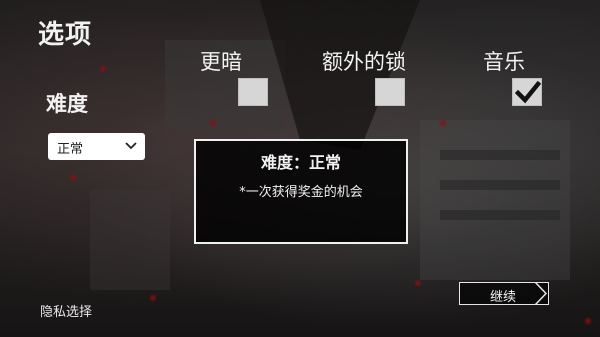 This screenshot has height=337, width=600. What do you see at coordinates (253, 92) in the screenshot?
I see `darker-checkbox` at bounding box center [253, 92].